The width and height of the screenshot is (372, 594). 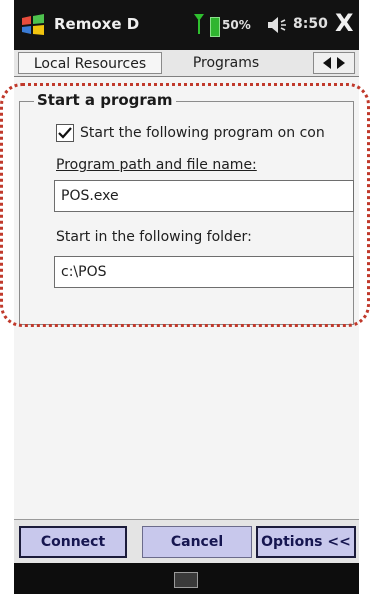 I want to click on arrow-right-icon, so click(x=341, y=63).